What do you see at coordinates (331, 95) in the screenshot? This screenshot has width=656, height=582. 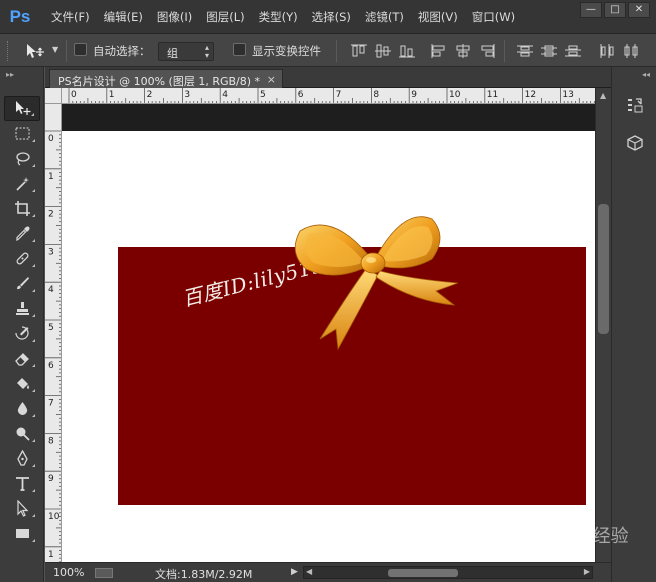 I see `horizontal-ruler-ticks: 0 1 2 3 4 5 6 7 8 9 10 11 12 13` at bounding box center [331, 95].